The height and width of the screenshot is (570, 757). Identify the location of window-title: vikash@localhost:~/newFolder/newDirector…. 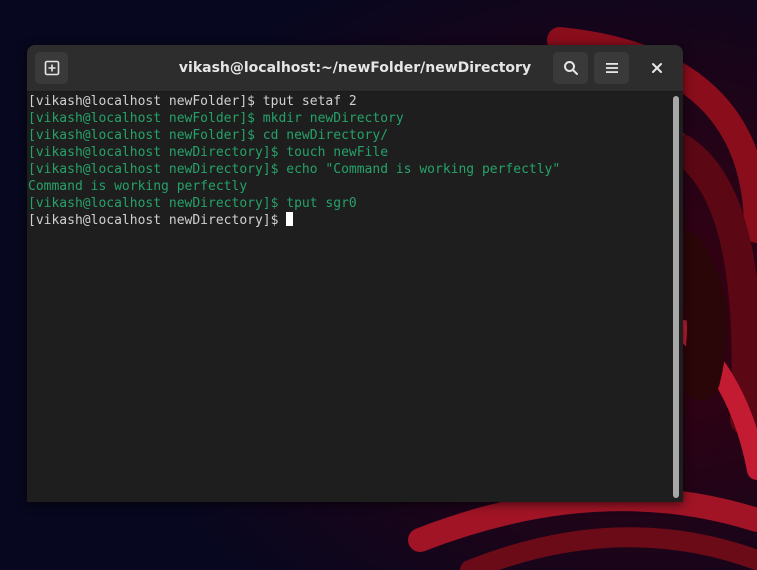
(355, 68).